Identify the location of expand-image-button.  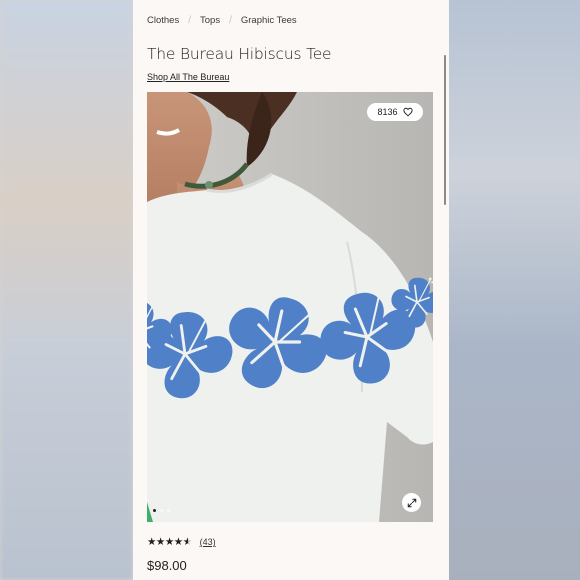
(411, 502).